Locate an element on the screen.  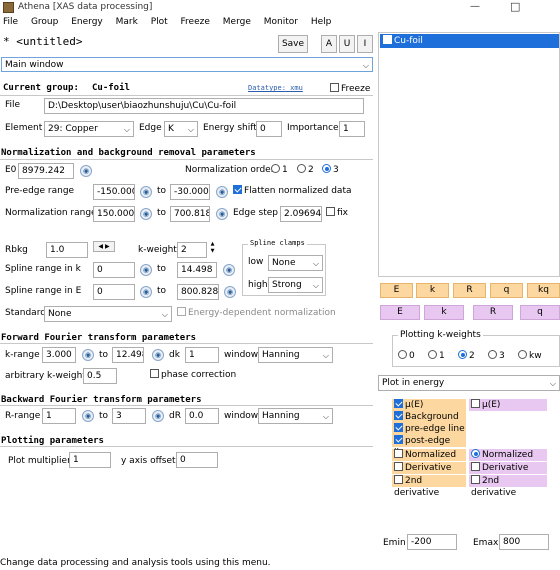
kweight-spinner: ▲ ▼ is located at coordinates (212, 249).